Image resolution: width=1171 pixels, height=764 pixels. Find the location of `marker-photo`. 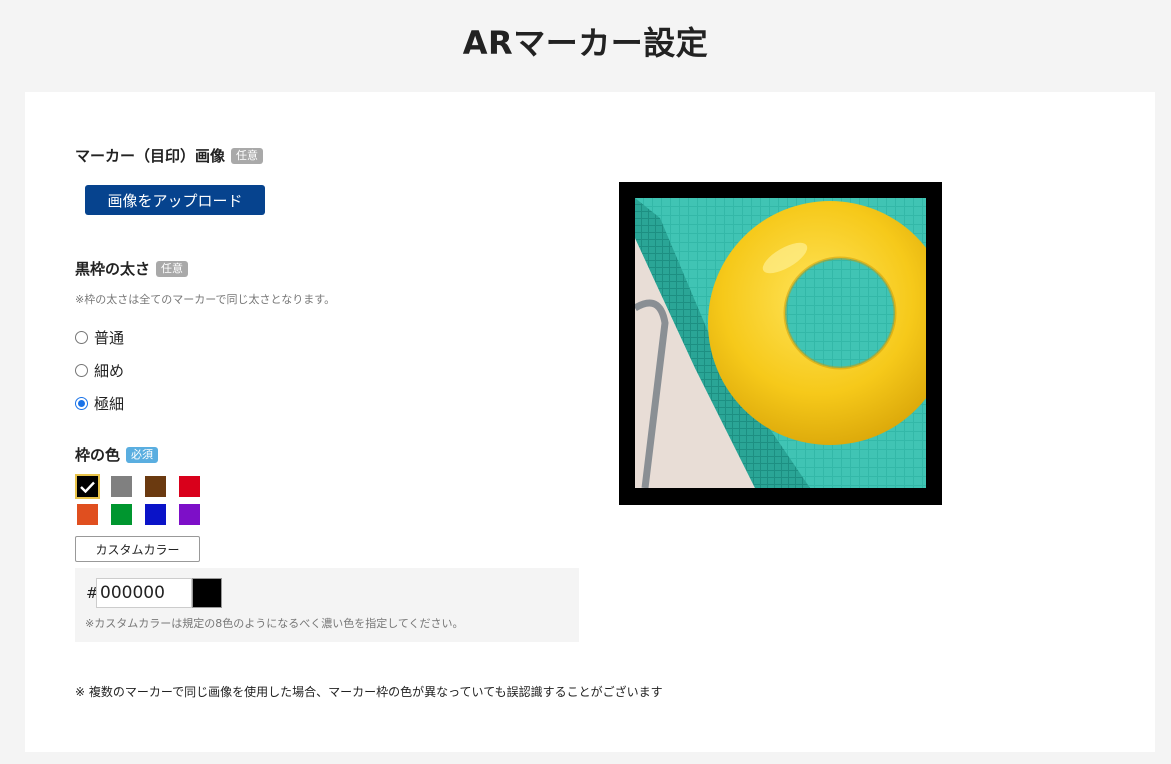

marker-photo is located at coordinates (780, 343).